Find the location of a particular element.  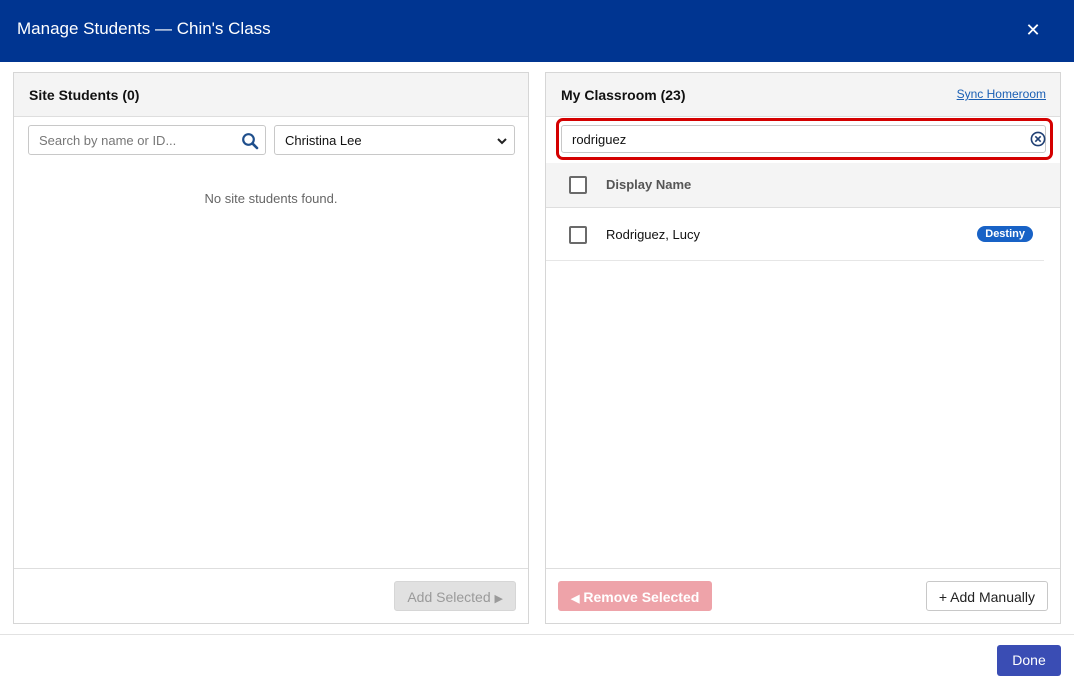

classroom-search-highlight is located at coordinates (804, 139).